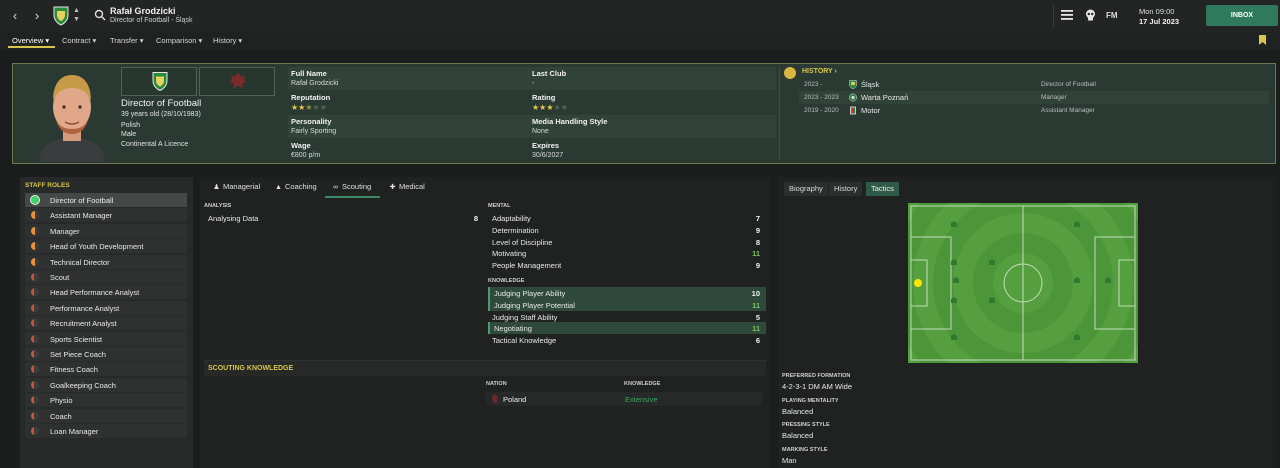 The height and width of the screenshot is (468, 1280). I want to click on history-club: Warta Poznań, so click(884, 97).